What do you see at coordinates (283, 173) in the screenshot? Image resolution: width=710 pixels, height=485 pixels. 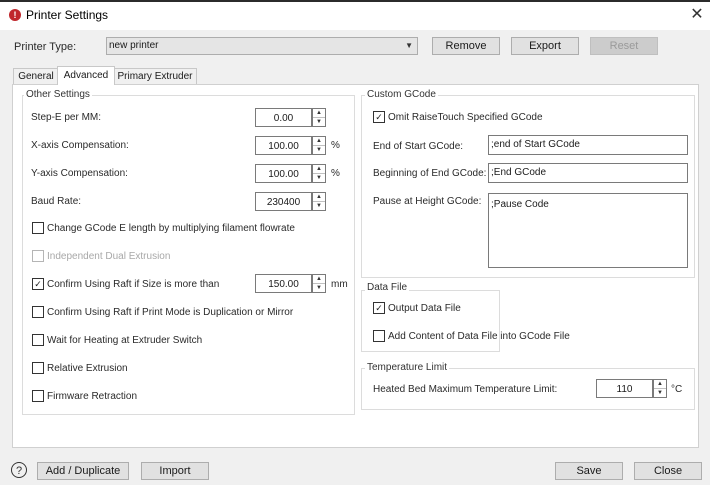 I see `y-comp-input: 100.00` at bounding box center [283, 173].